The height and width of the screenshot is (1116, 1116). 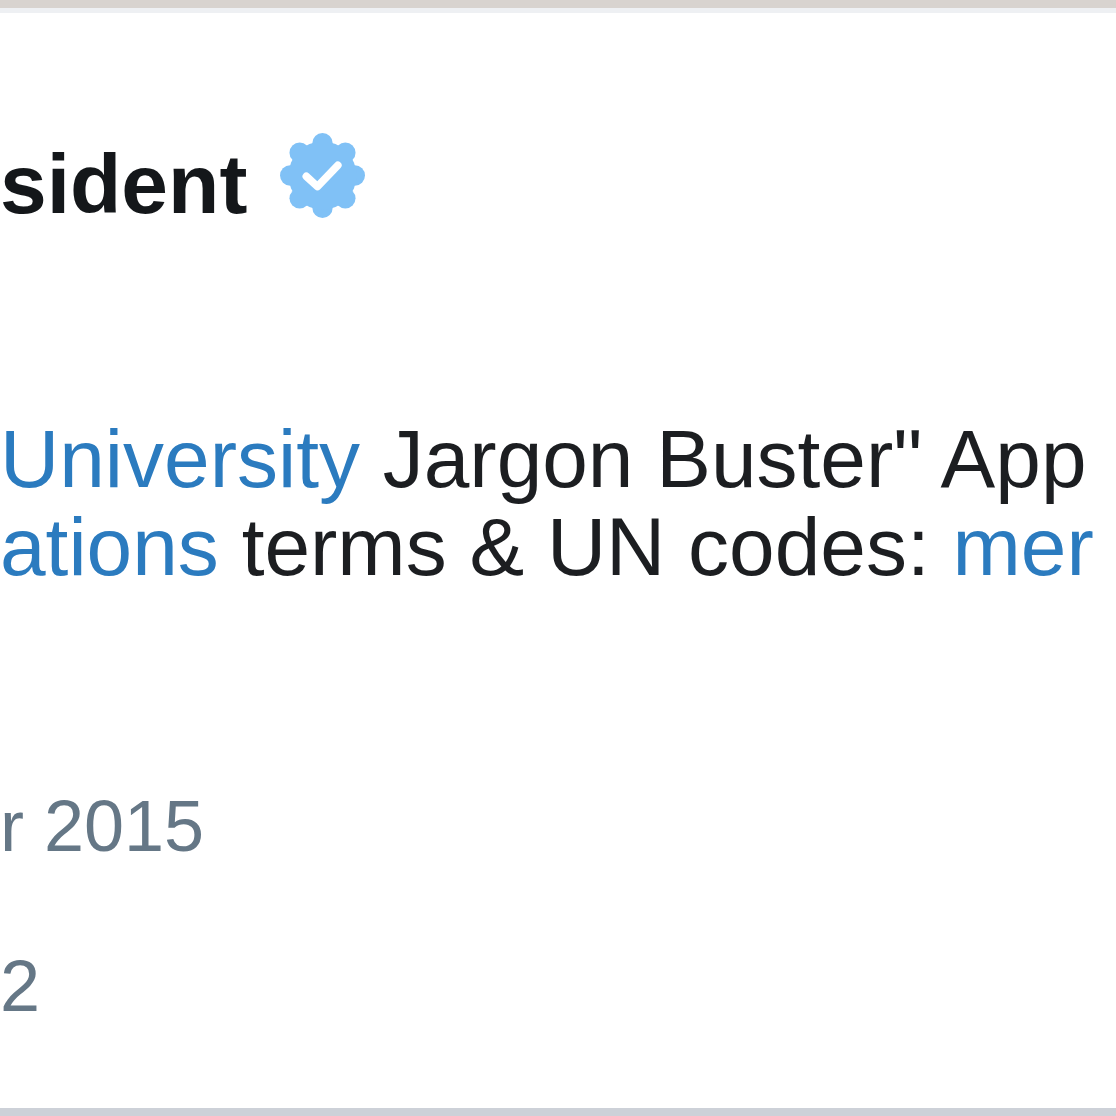 I want to click on link: ations, so click(x=109, y=546).